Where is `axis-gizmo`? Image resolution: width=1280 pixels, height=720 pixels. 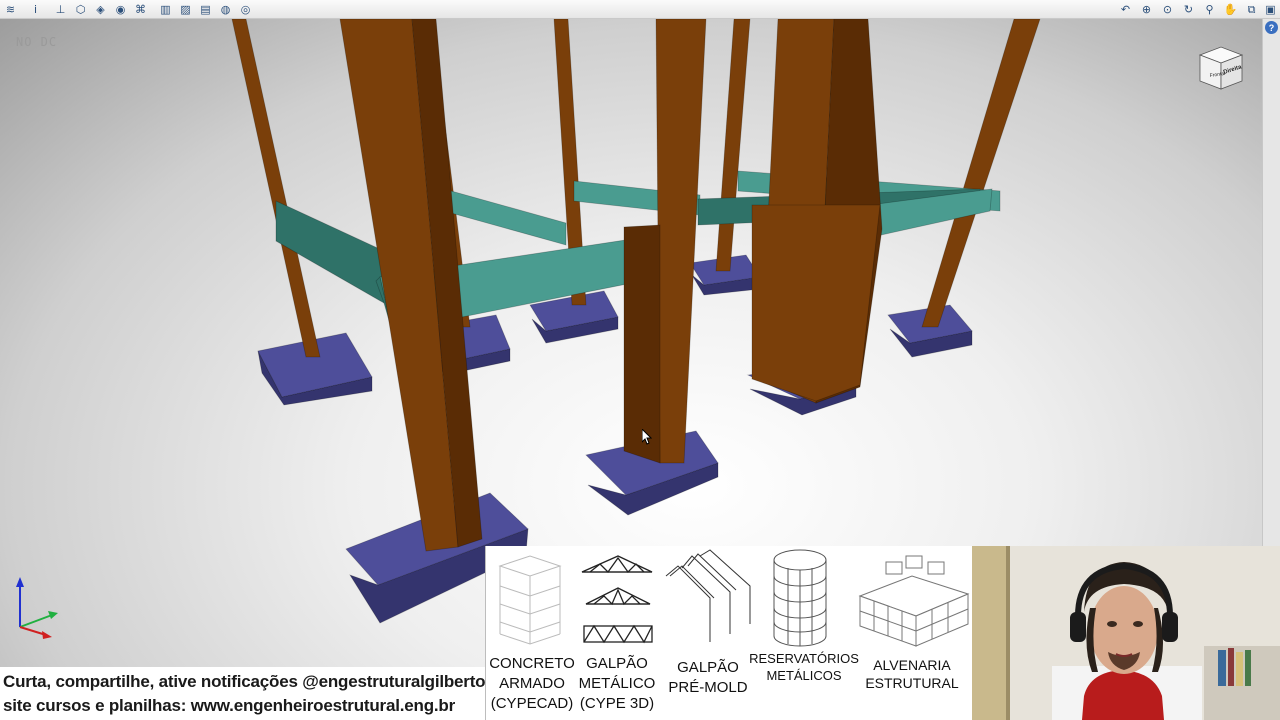
axis-gizmo is located at coordinates (37, 608).